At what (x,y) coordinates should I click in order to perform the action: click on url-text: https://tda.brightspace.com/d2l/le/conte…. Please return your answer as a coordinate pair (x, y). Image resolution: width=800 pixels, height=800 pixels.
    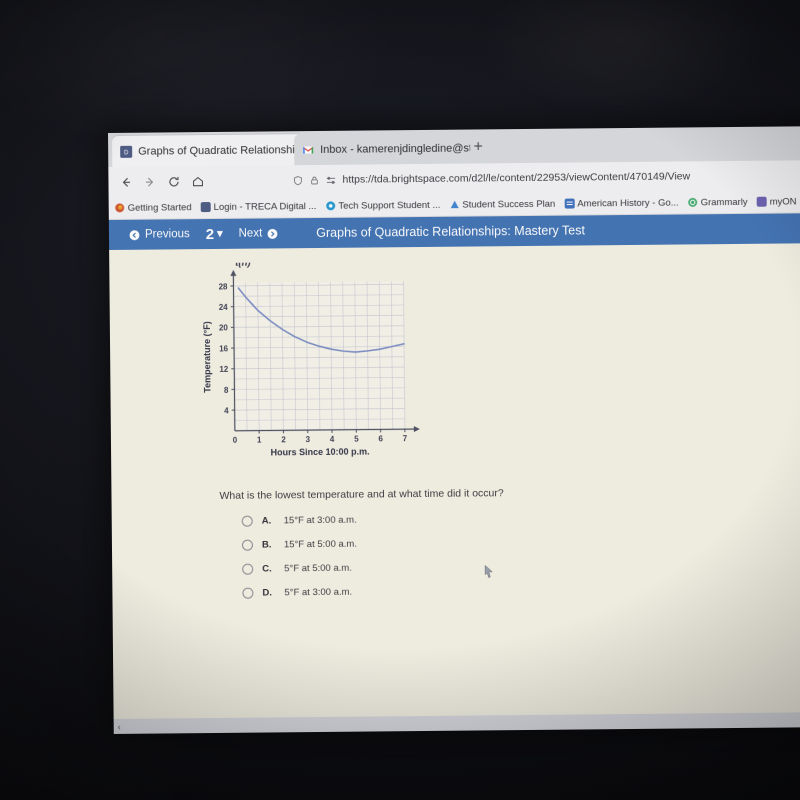
    Looking at the image, I should click on (516, 178).